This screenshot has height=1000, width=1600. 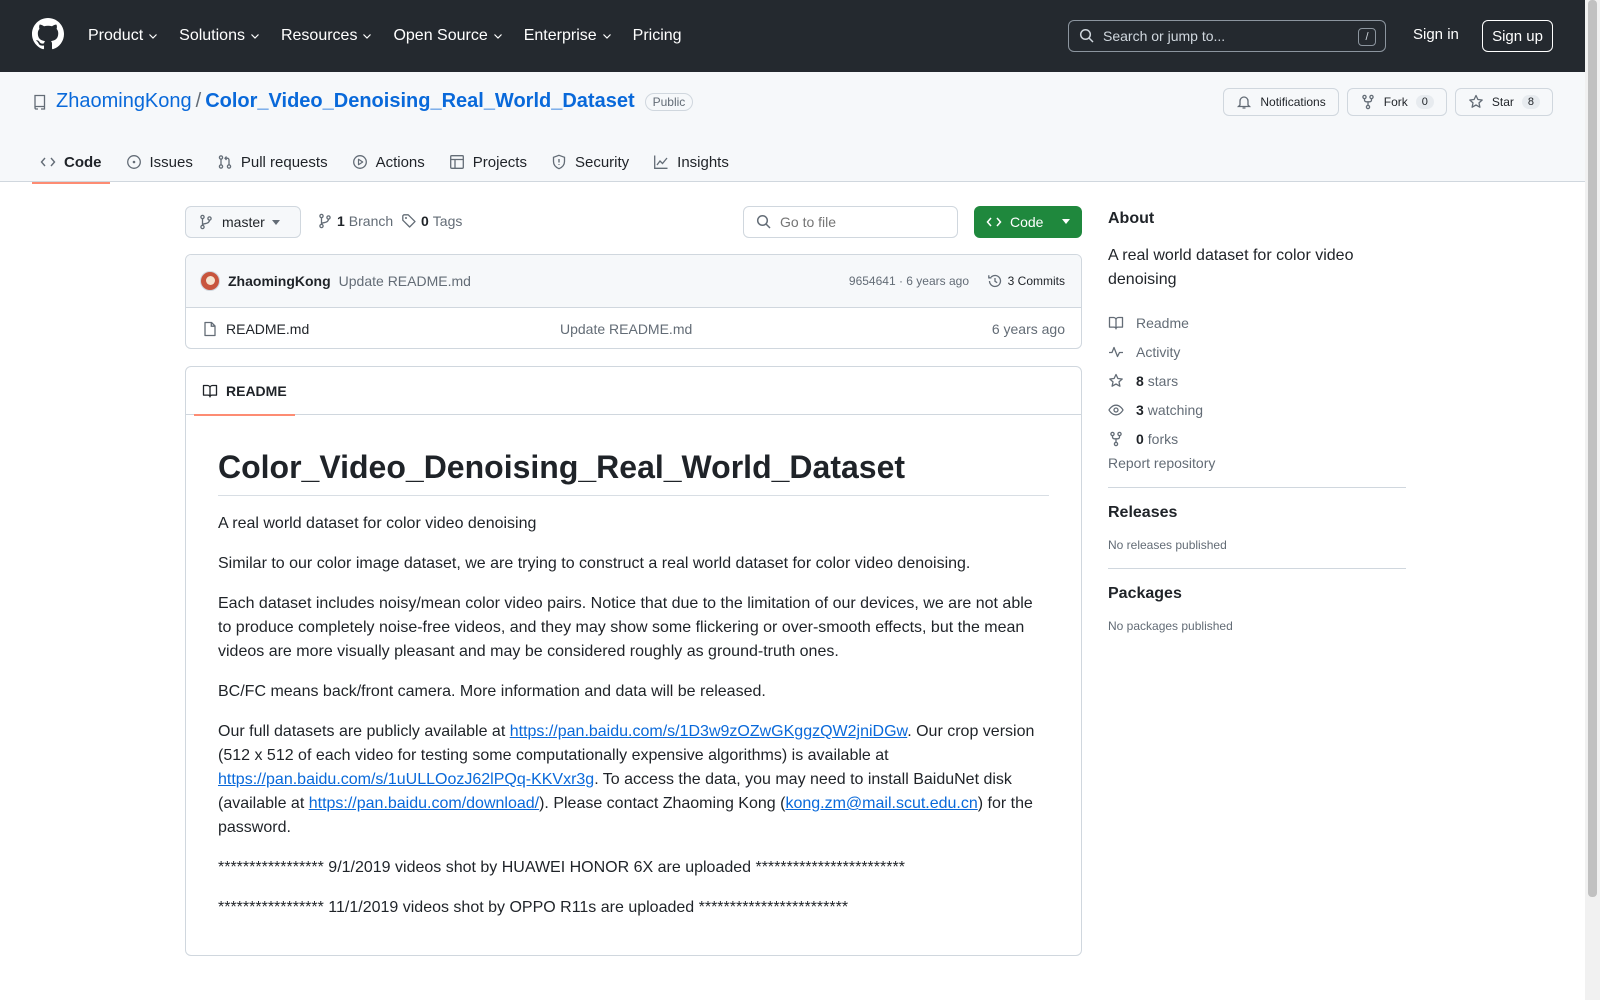 I want to click on table-row: README.md Update README.md 6 years ago, so click(x=633, y=328).